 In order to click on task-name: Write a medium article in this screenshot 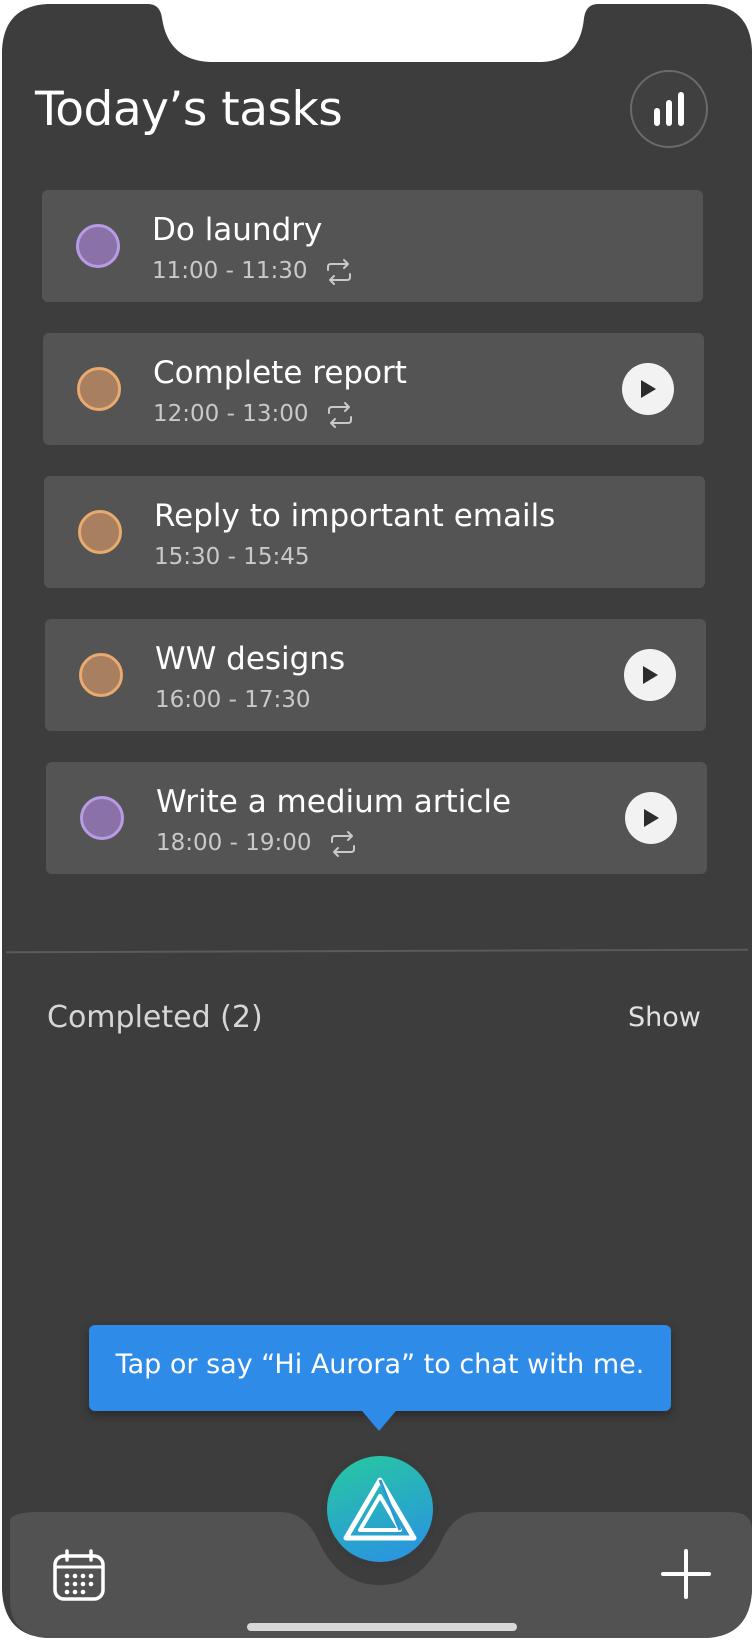, I will do `click(334, 802)`.